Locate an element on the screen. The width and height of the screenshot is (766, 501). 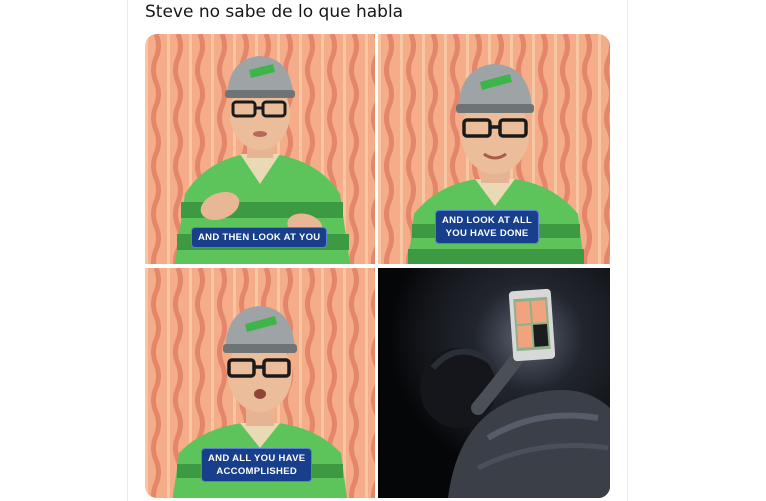
meme-panel-3: AND ALL YOU HAVE ACCOMPLISHED is located at coordinates (260, 383).